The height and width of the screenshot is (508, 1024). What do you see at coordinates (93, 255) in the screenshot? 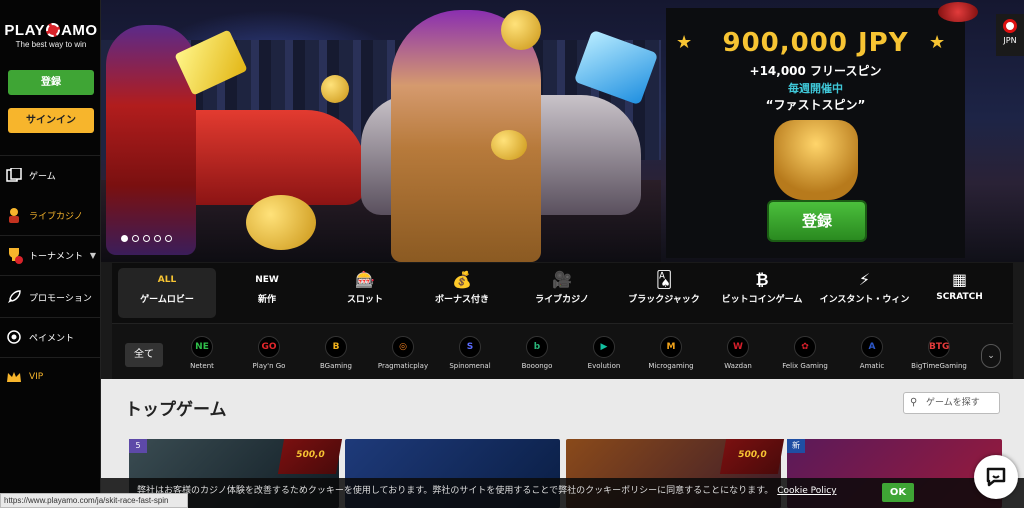
I see `chevron-down-icon: ▼` at bounding box center [93, 255].